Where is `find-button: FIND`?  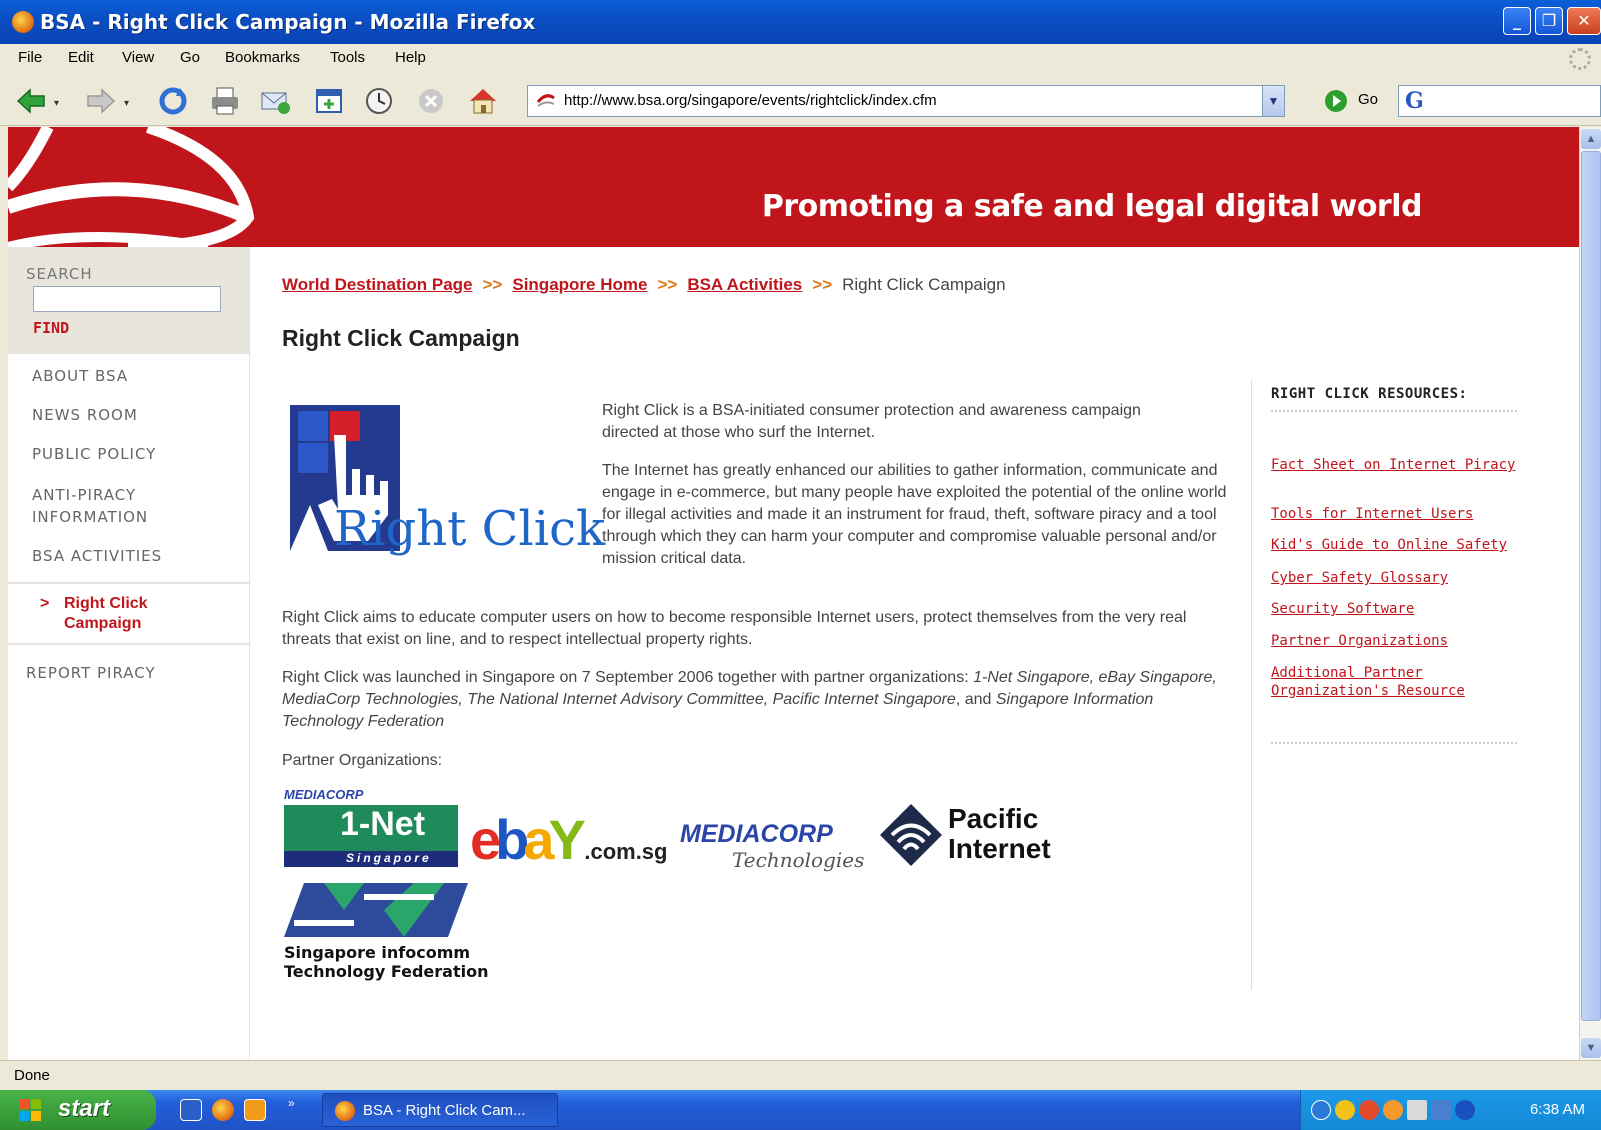
find-button: FIND is located at coordinates (51, 328).